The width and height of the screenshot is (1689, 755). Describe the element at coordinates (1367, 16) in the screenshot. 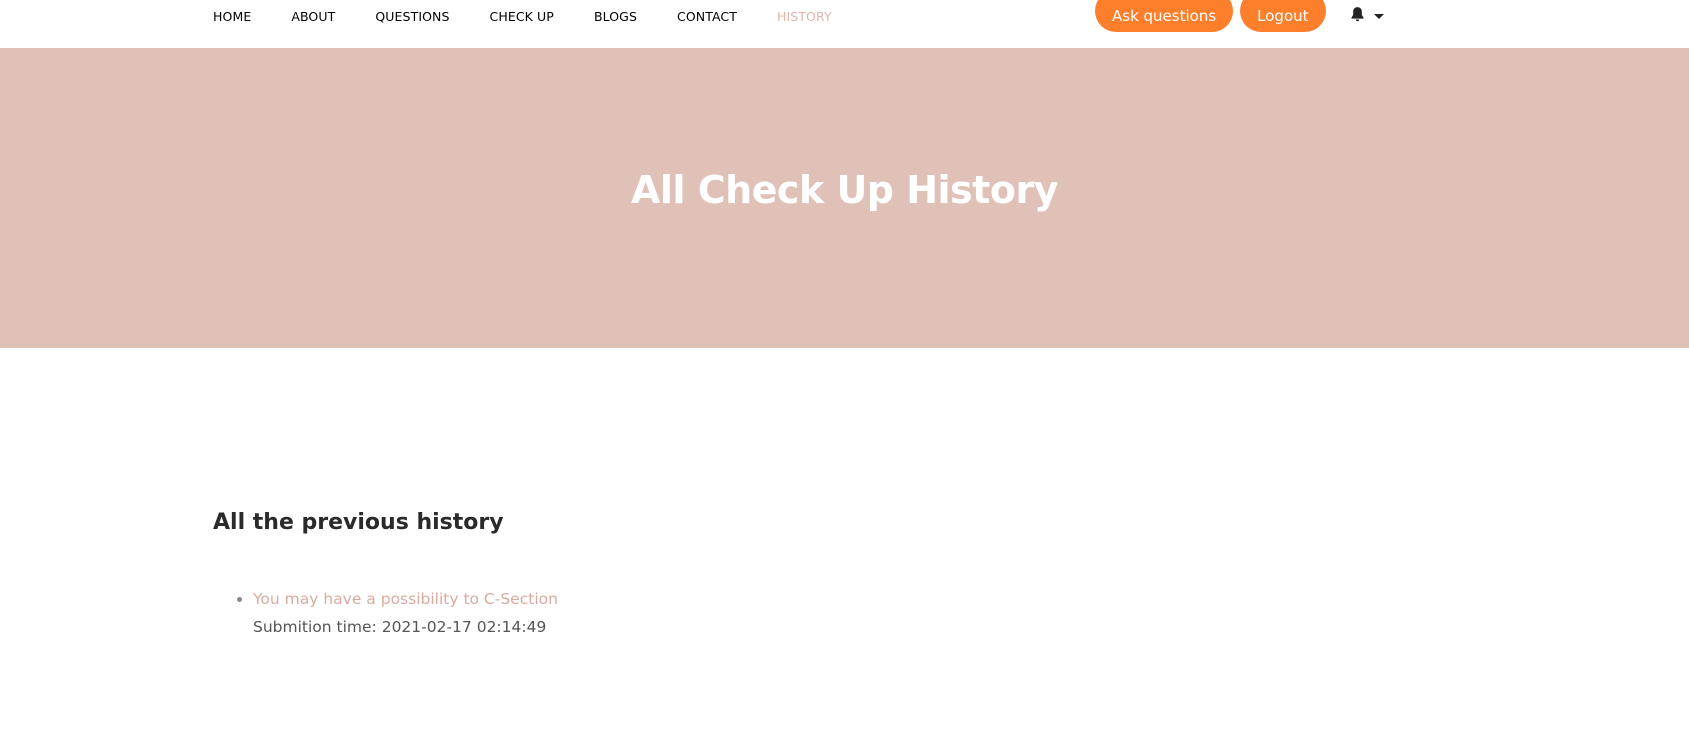

I see `notifications-dropdown` at that location.